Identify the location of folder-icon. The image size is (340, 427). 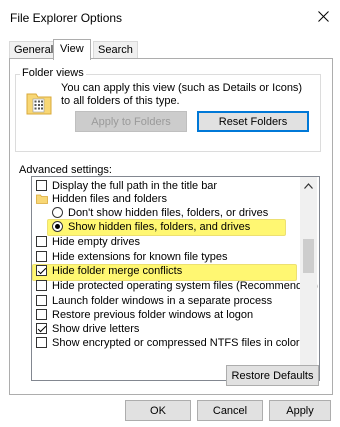
(42, 199).